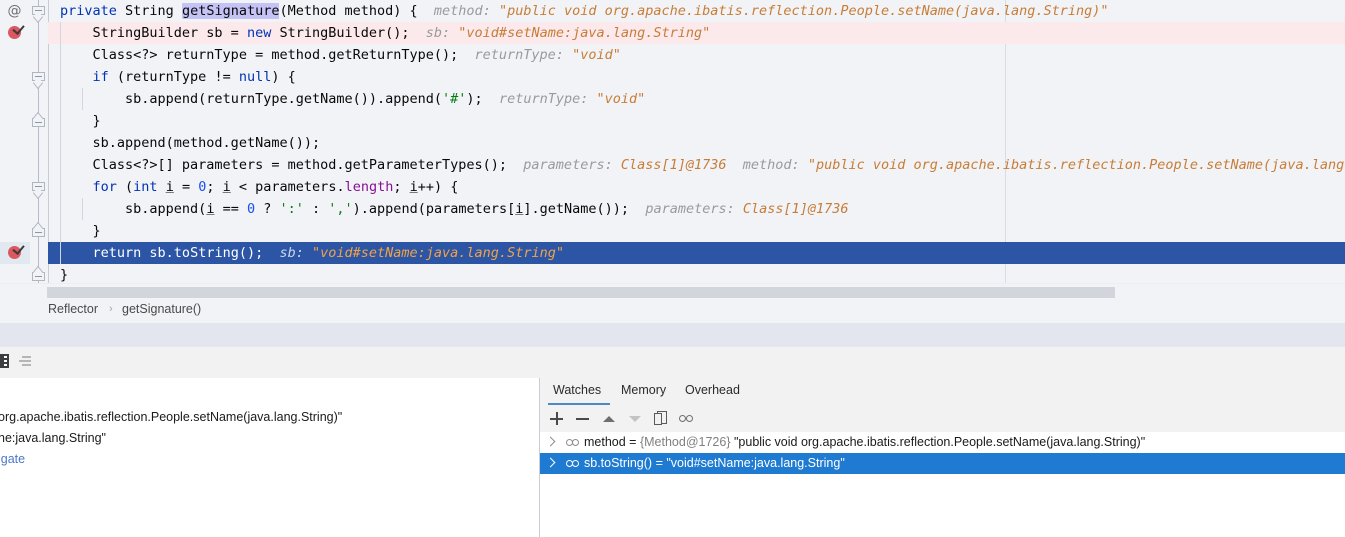  I want to click on code-folding-strip, so click(39, 141).